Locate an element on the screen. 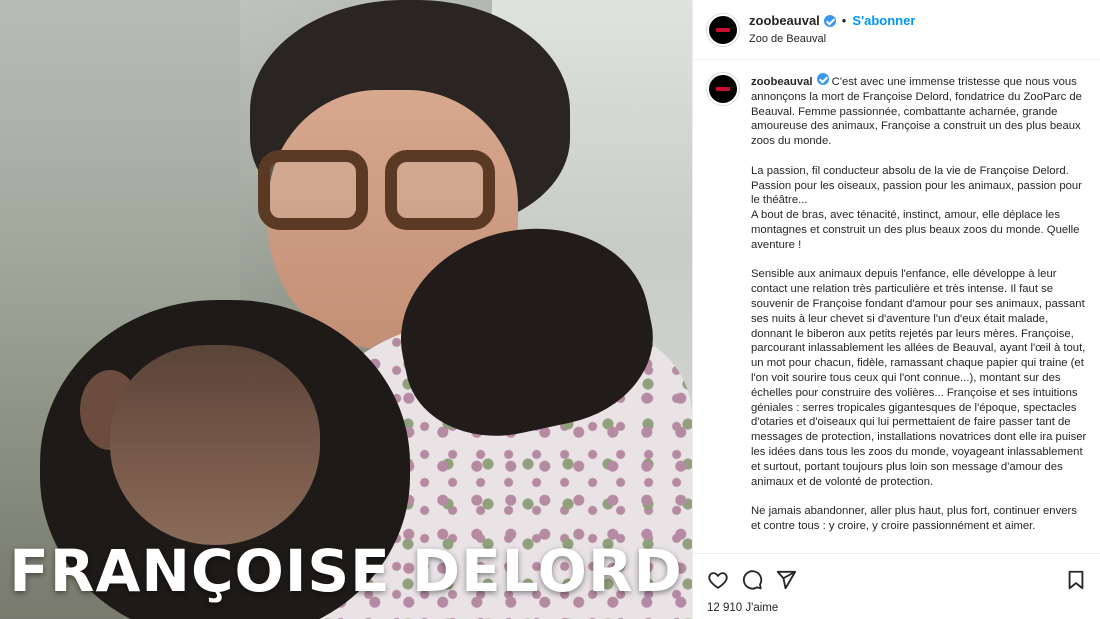  header-username: zoobeauval is located at coordinates (784, 21).